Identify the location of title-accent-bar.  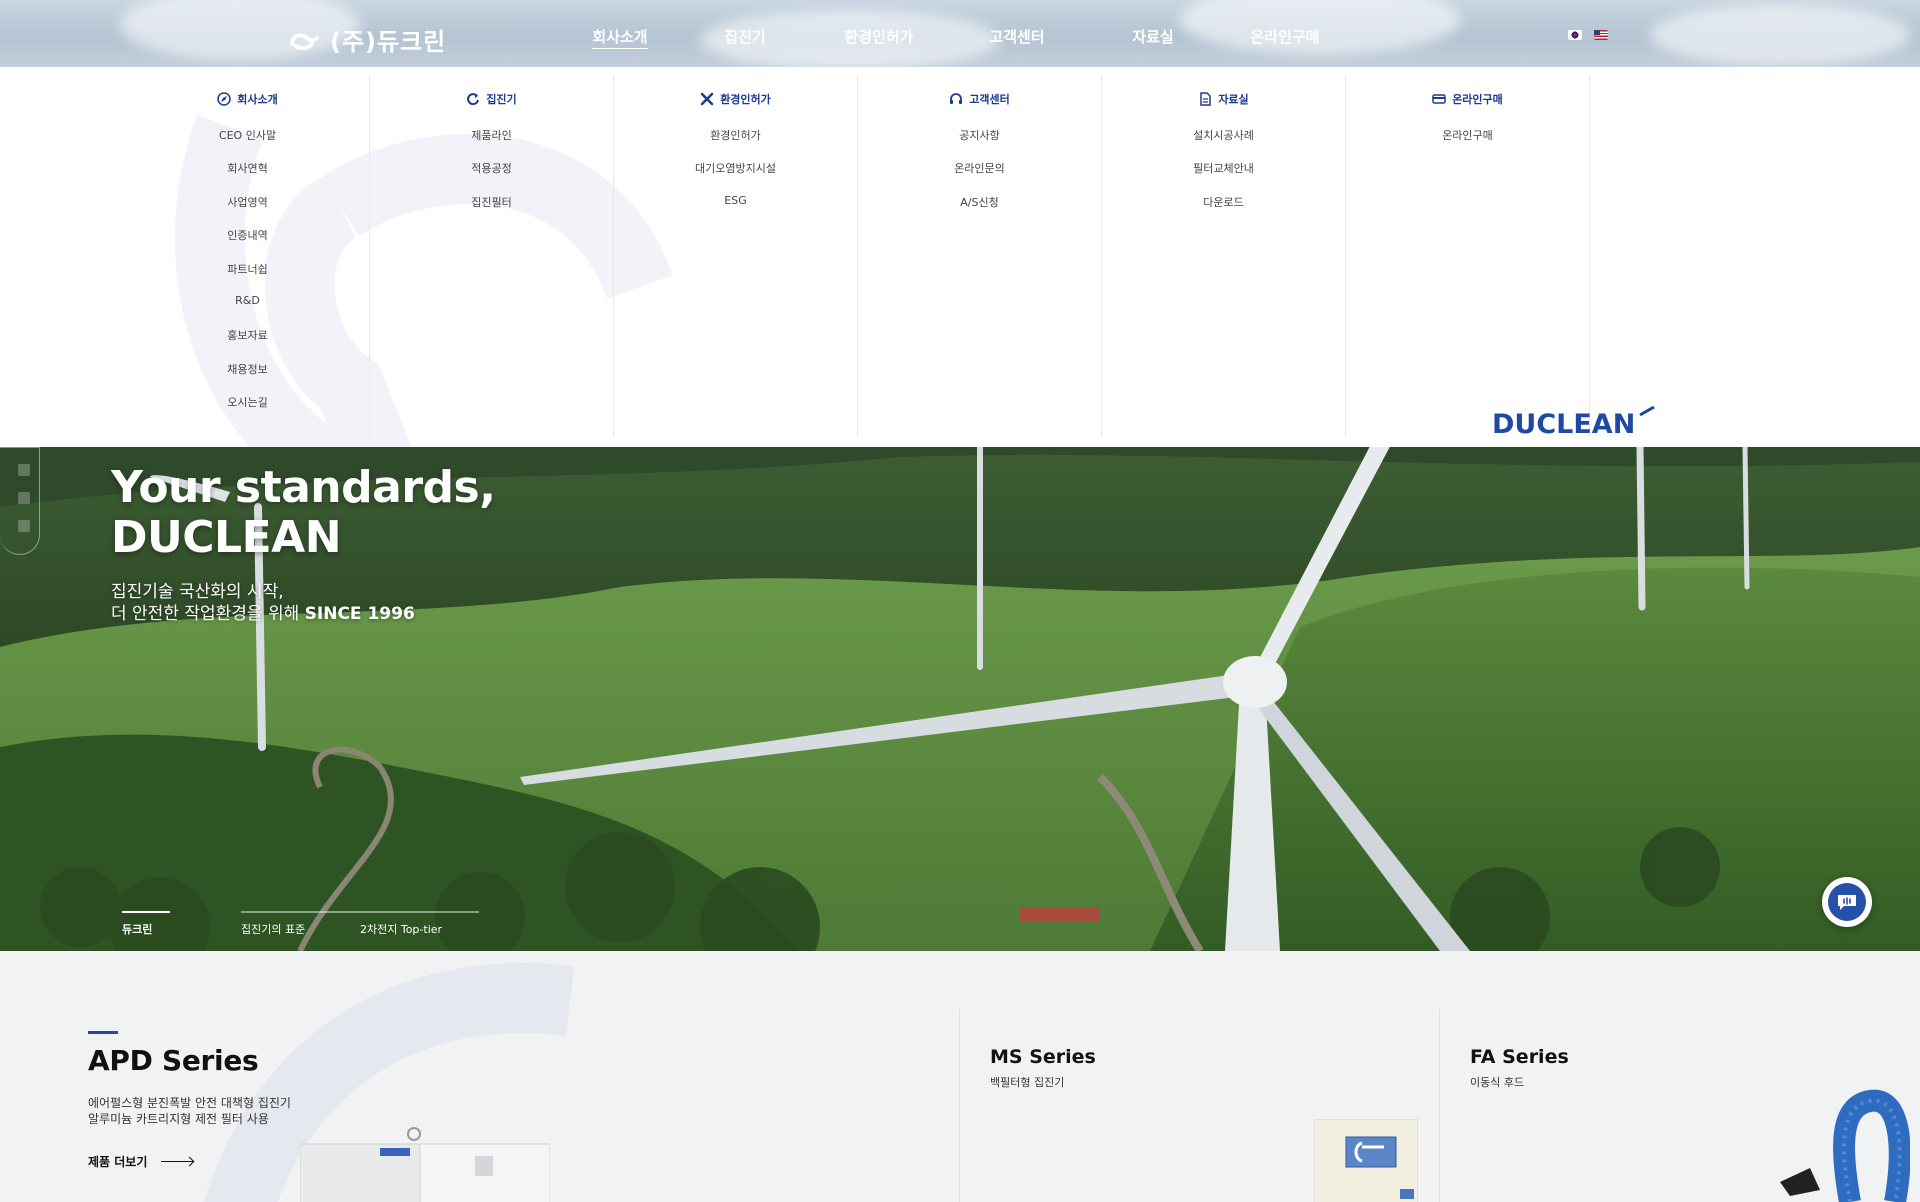
(103, 1032).